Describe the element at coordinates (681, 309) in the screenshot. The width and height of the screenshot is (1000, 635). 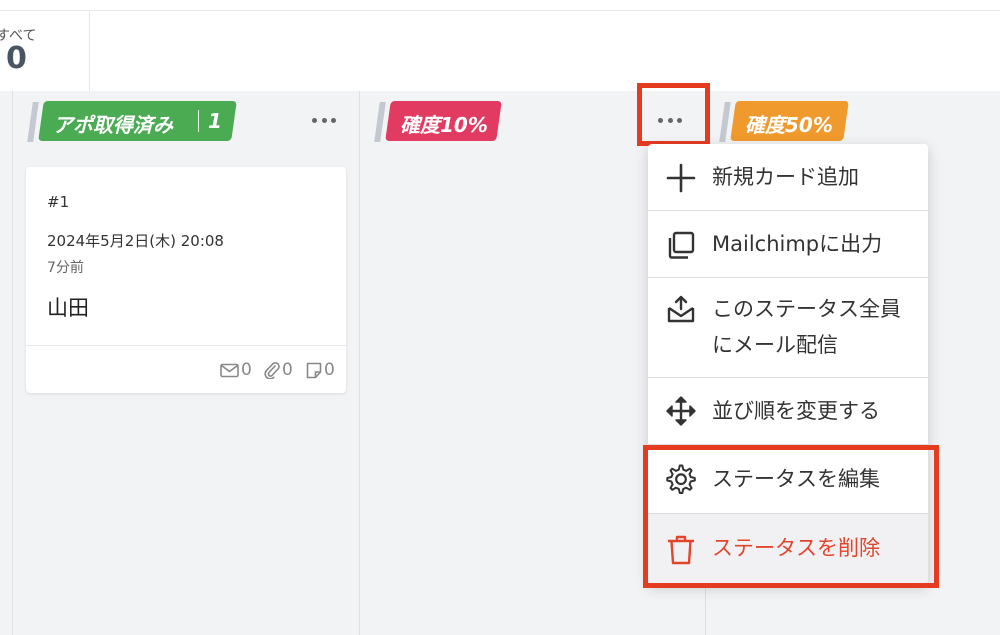
I see `mail-send-icon` at that location.